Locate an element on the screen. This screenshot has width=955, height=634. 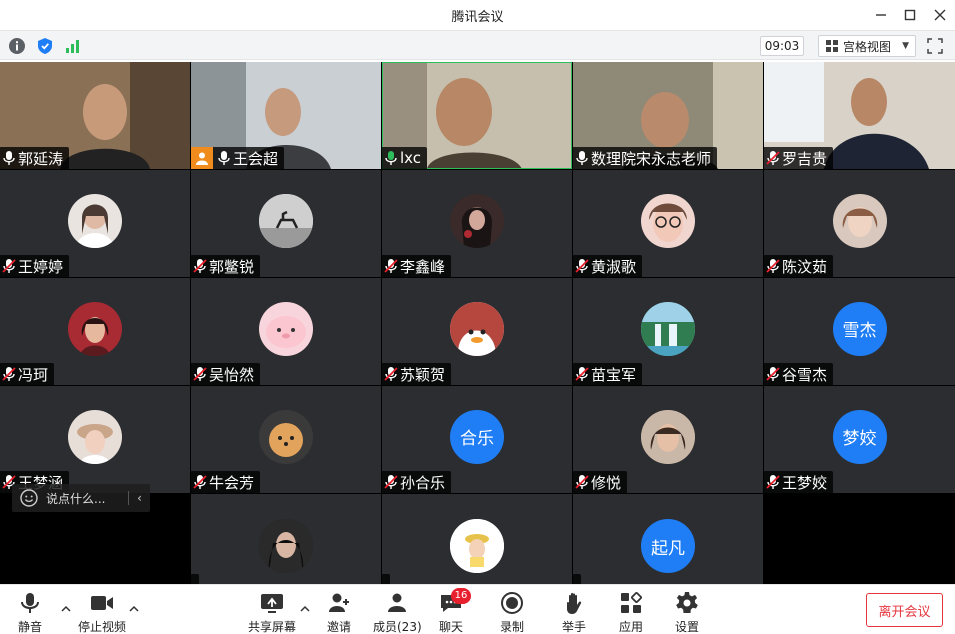
video-camera-icon is located at coordinates (102, 603).